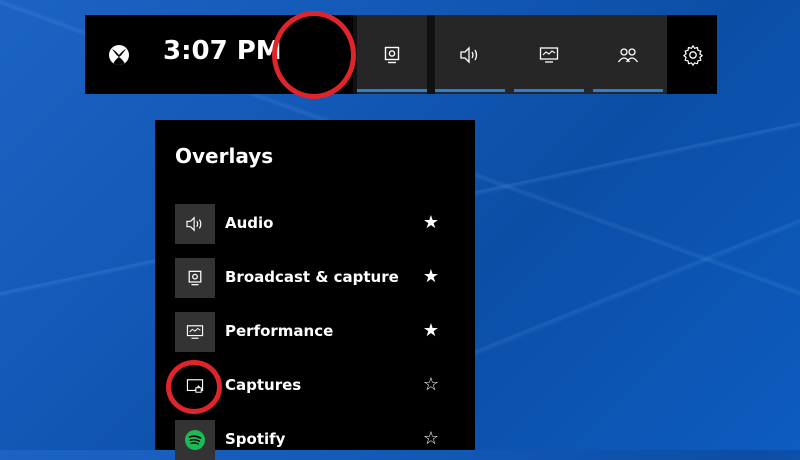  I want to click on overlay-item-captures: Captures ☆, so click(315, 386).